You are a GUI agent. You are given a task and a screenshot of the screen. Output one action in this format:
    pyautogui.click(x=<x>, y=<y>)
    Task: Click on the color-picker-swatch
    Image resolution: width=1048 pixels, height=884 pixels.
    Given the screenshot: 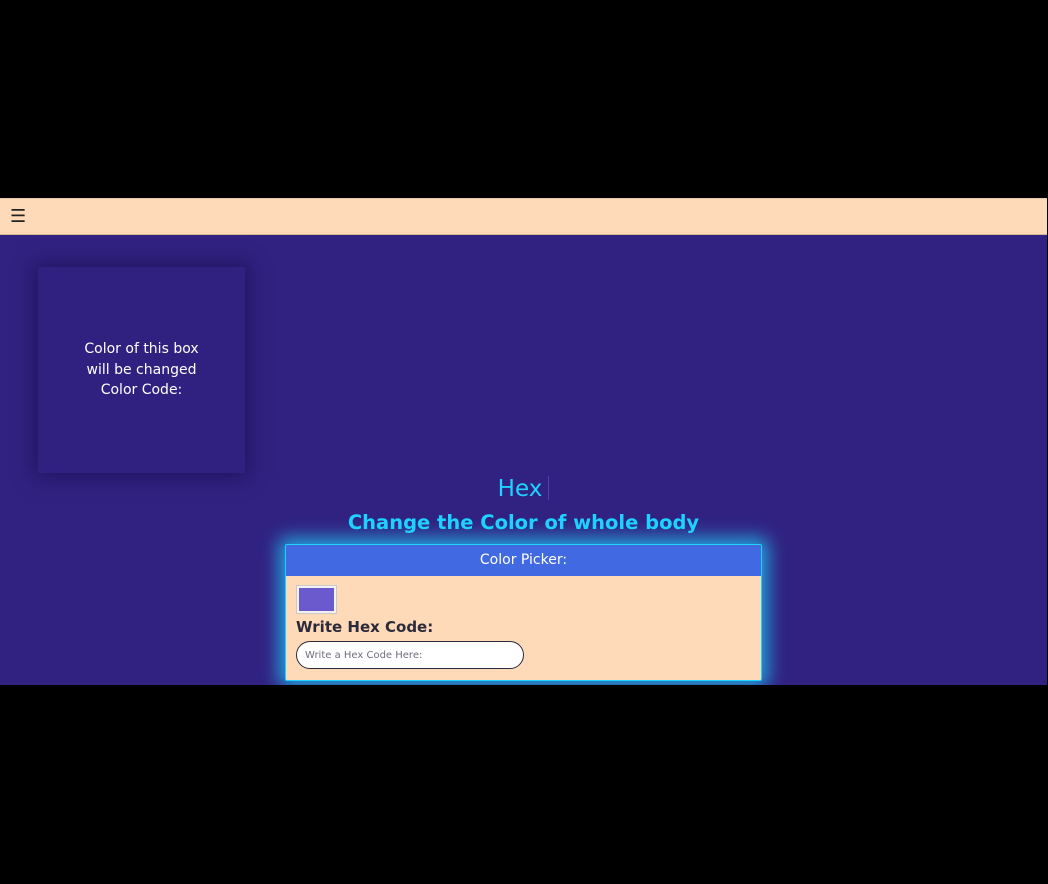 What is the action you would take?
    pyautogui.click(x=316, y=599)
    